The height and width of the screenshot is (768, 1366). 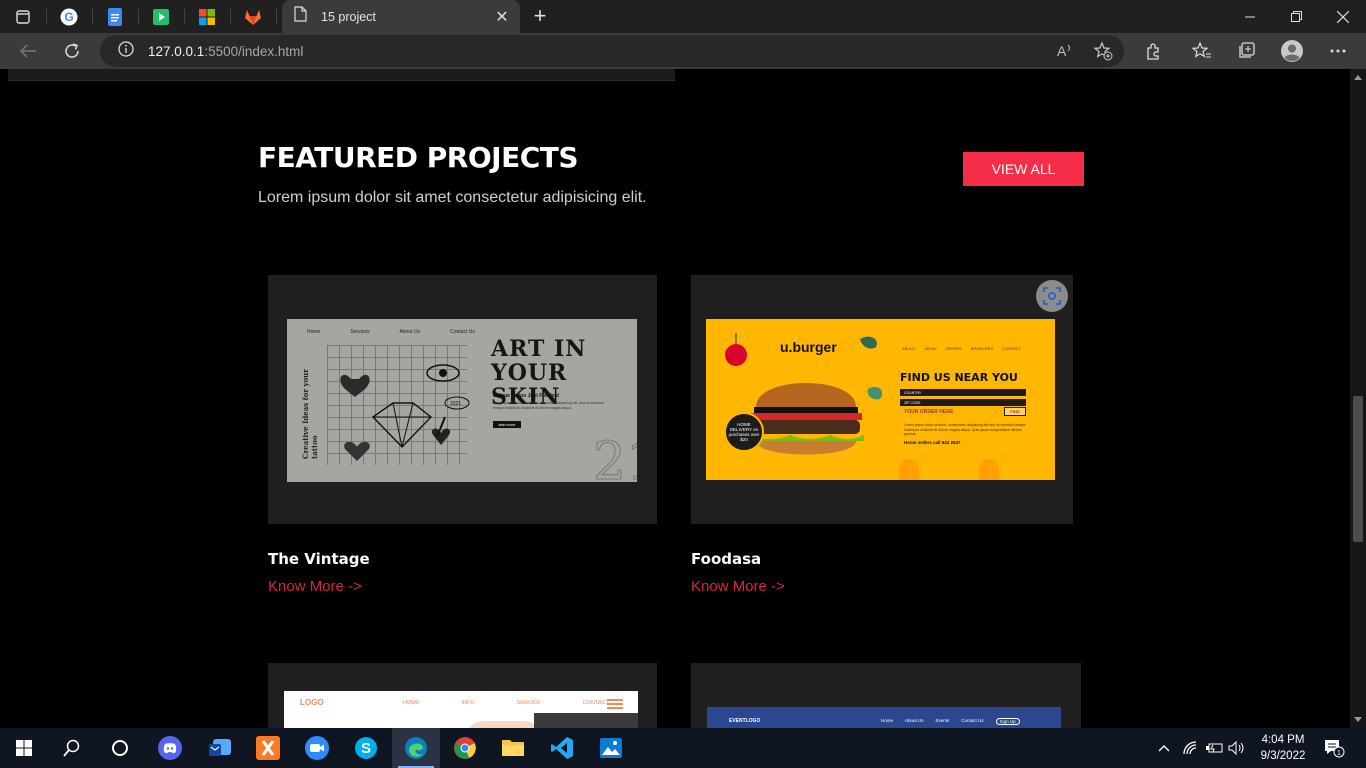 I want to click on vintage-nav-item: Services, so click(x=360, y=332).